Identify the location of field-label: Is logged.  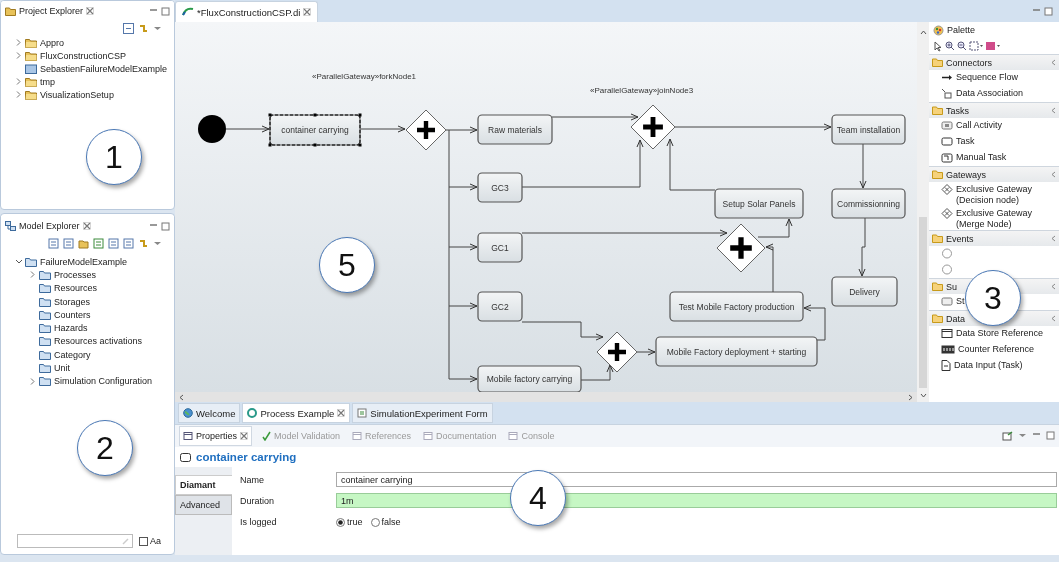
(259, 522).